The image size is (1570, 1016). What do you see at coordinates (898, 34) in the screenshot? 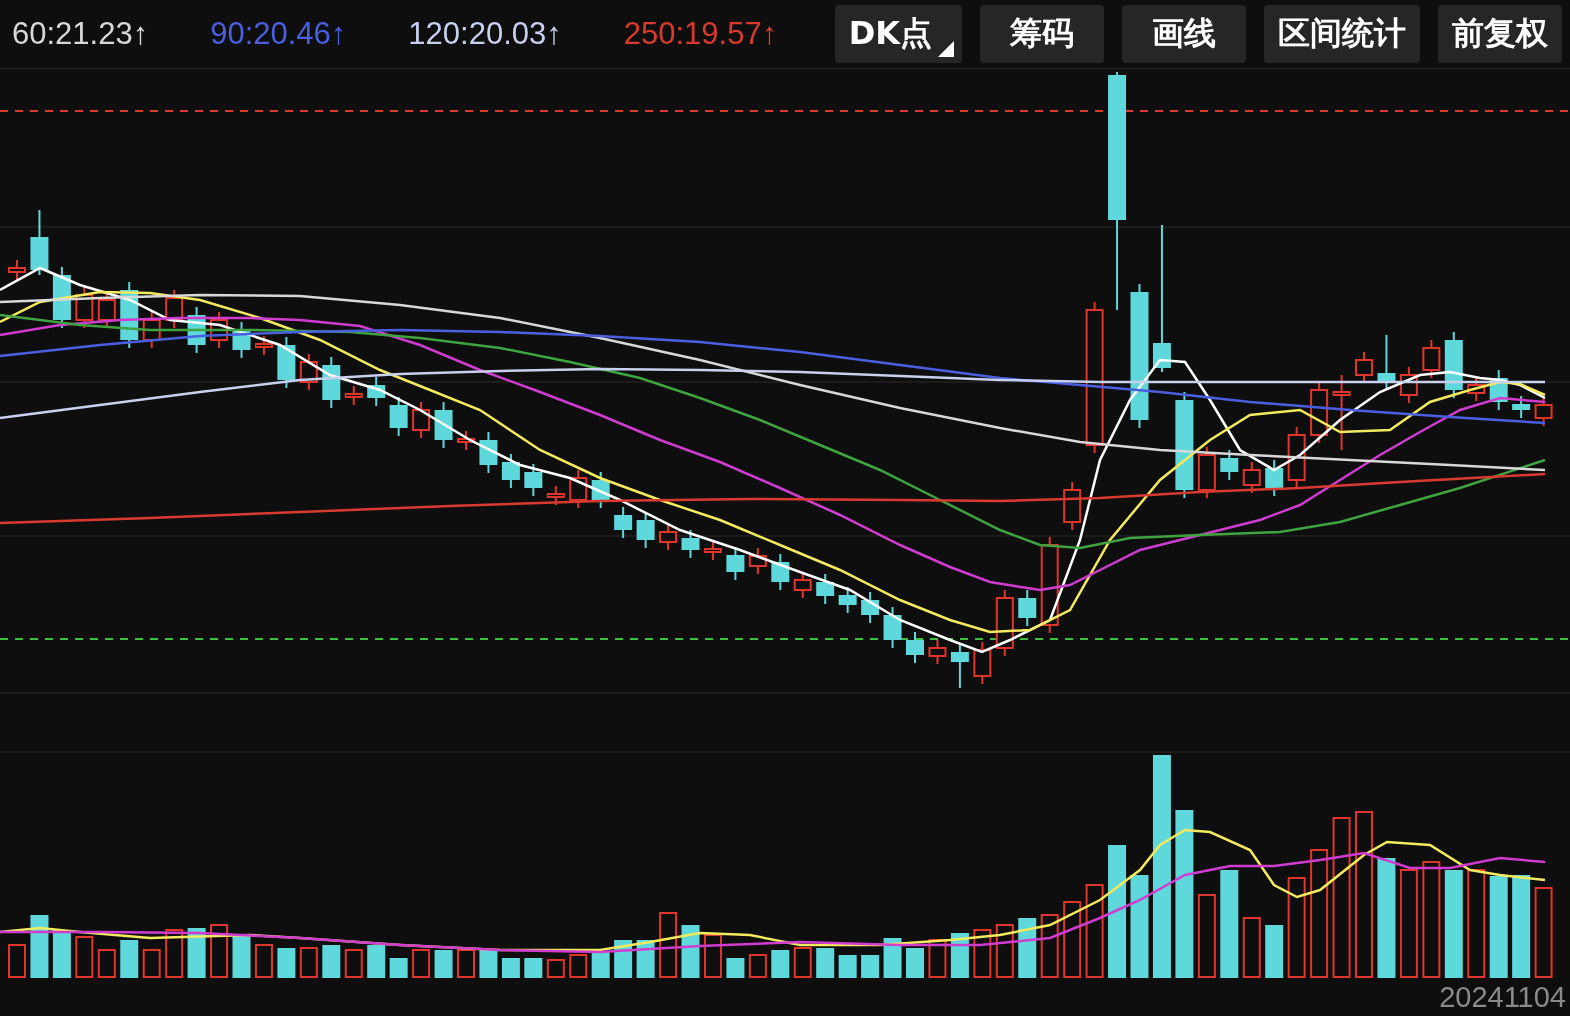
I see `toolbar-button: DK点` at bounding box center [898, 34].